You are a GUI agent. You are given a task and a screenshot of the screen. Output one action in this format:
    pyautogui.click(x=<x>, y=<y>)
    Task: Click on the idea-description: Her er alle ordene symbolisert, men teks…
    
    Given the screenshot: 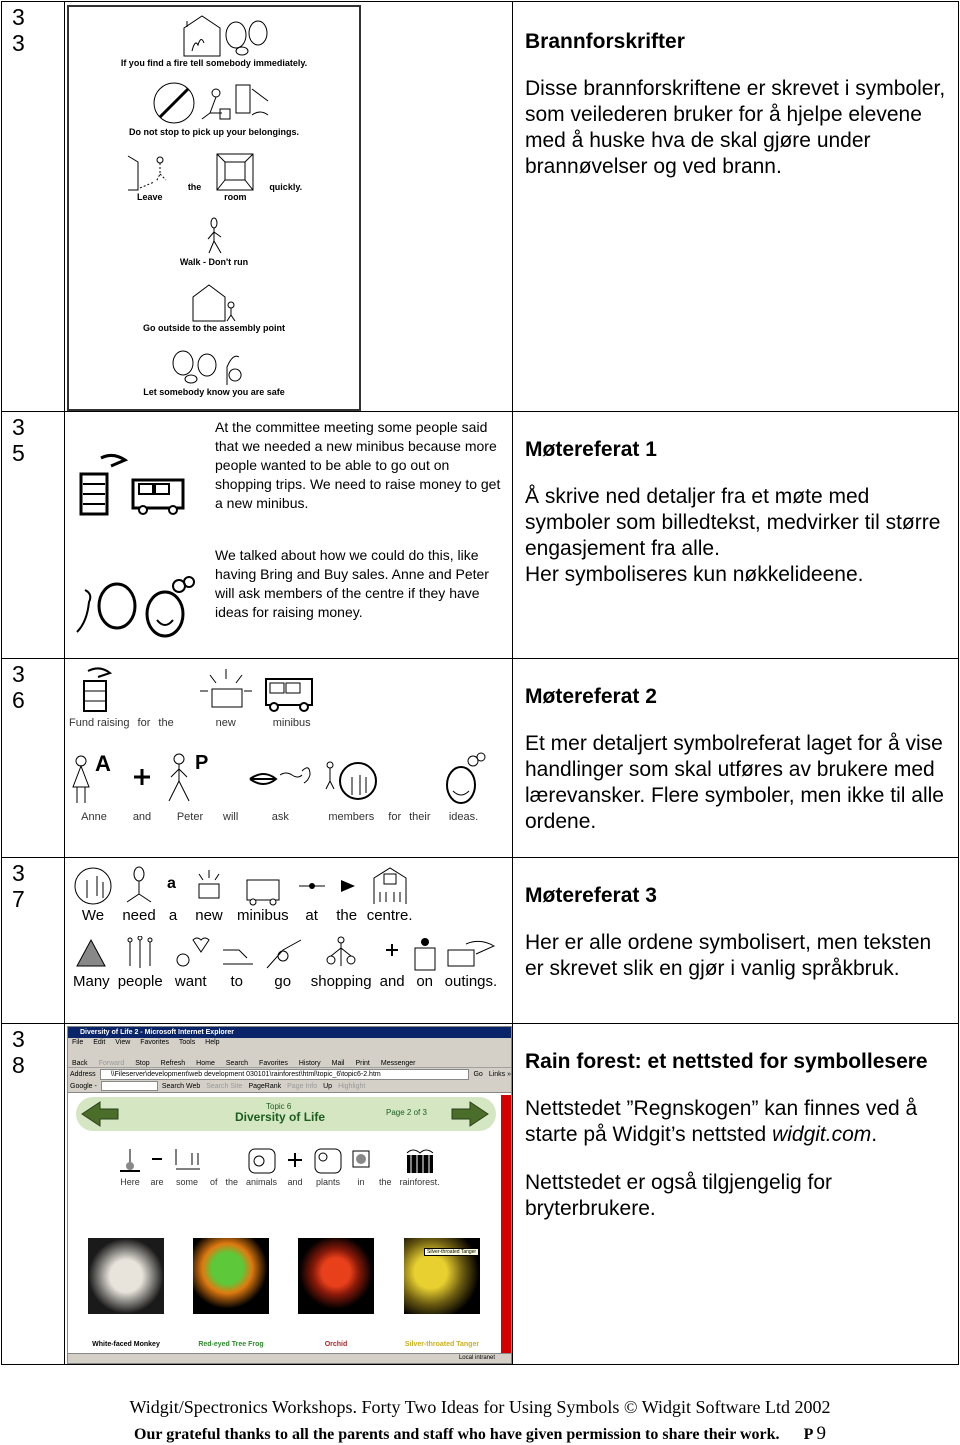 What is the action you would take?
    pyautogui.click(x=728, y=955)
    